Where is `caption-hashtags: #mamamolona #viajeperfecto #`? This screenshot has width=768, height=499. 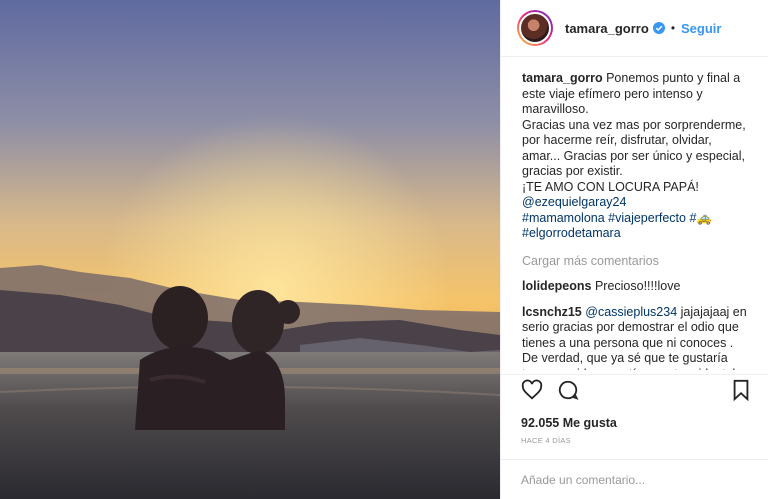
caption-hashtags: #mamamolona #viajeperfecto # is located at coordinates (609, 218).